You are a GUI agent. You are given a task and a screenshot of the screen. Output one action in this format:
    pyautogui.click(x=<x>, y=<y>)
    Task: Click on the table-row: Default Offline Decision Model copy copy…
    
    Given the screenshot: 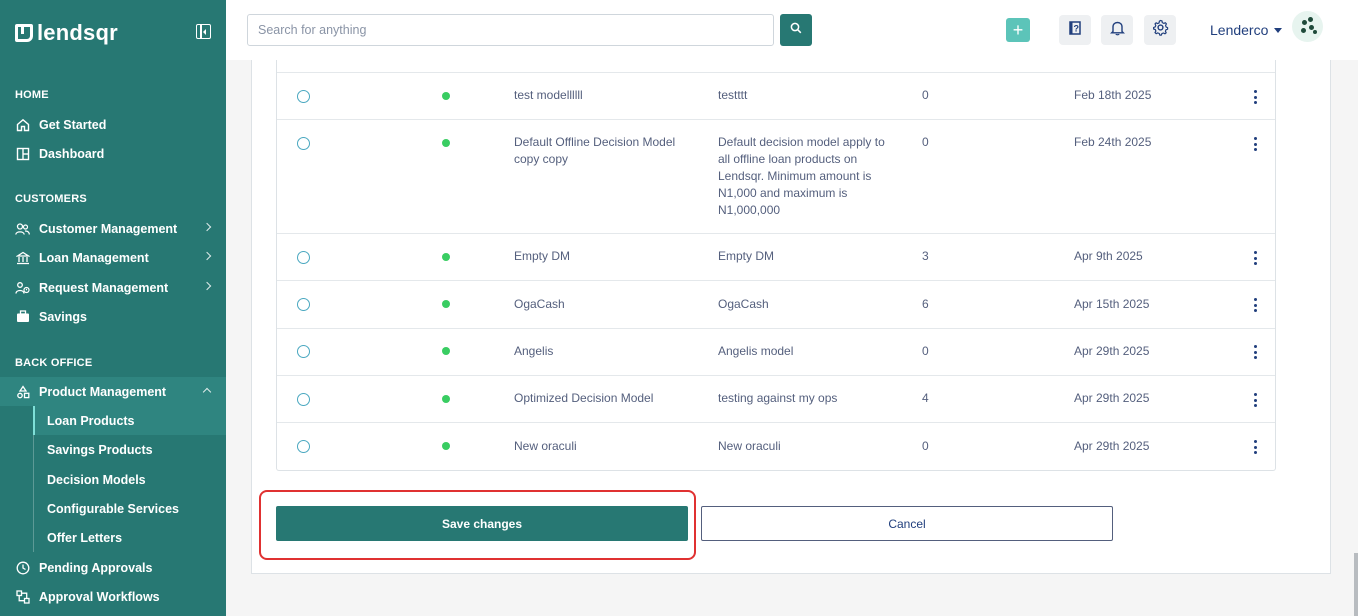 What is the action you would take?
    pyautogui.click(x=776, y=176)
    